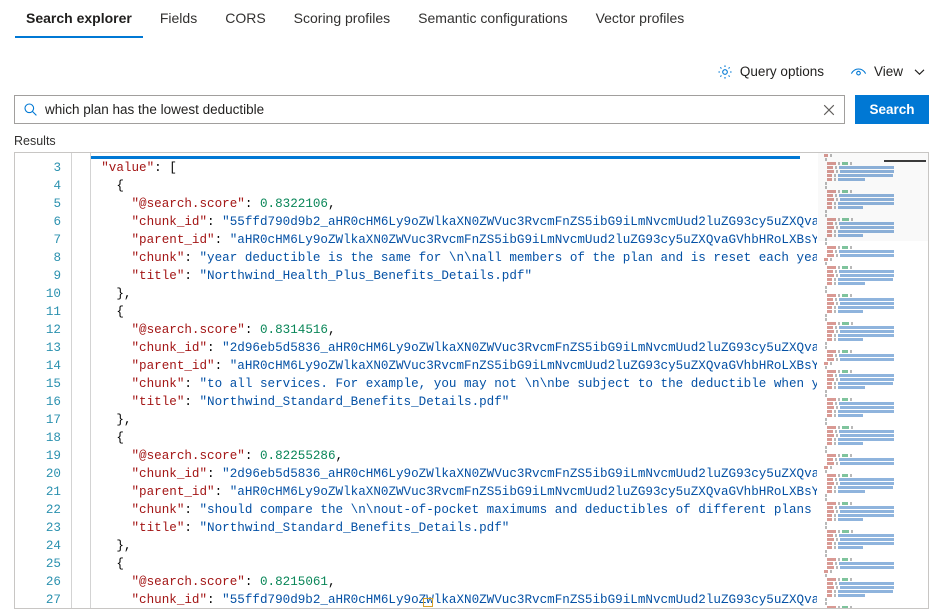 Image resolution: width=941 pixels, height=609 pixels. What do you see at coordinates (188, 330) in the screenshot?
I see `code-token-k: "@search.score"` at bounding box center [188, 330].